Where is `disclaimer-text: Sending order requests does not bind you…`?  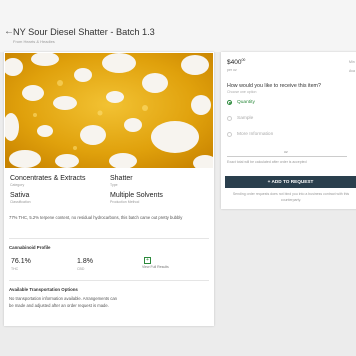
disclaimer-text: Sending order requests does not bind you… is located at coordinates (291, 197).